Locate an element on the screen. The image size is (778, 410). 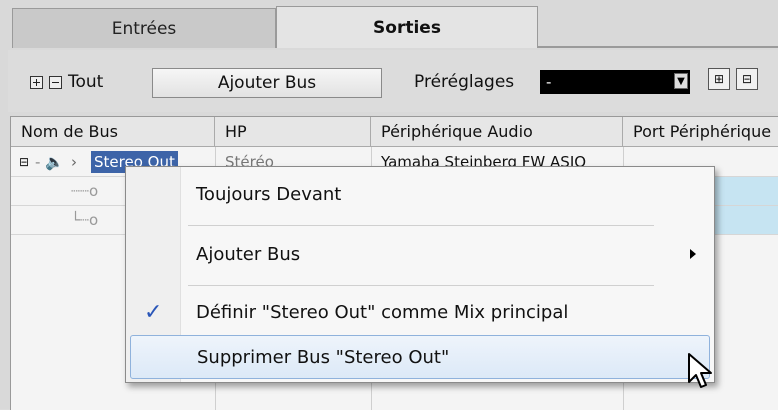
submenu-arrow-icon is located at coordinates (693, 254).